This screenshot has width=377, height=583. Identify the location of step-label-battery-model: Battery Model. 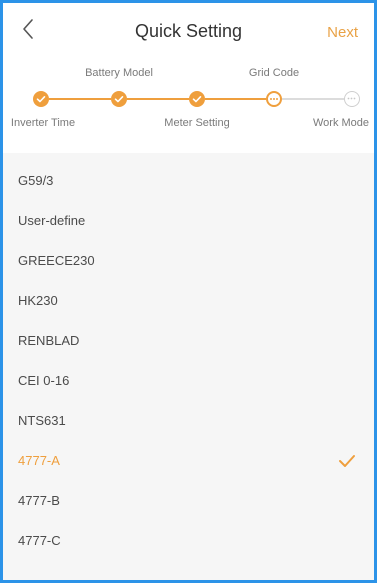
(119, 73).